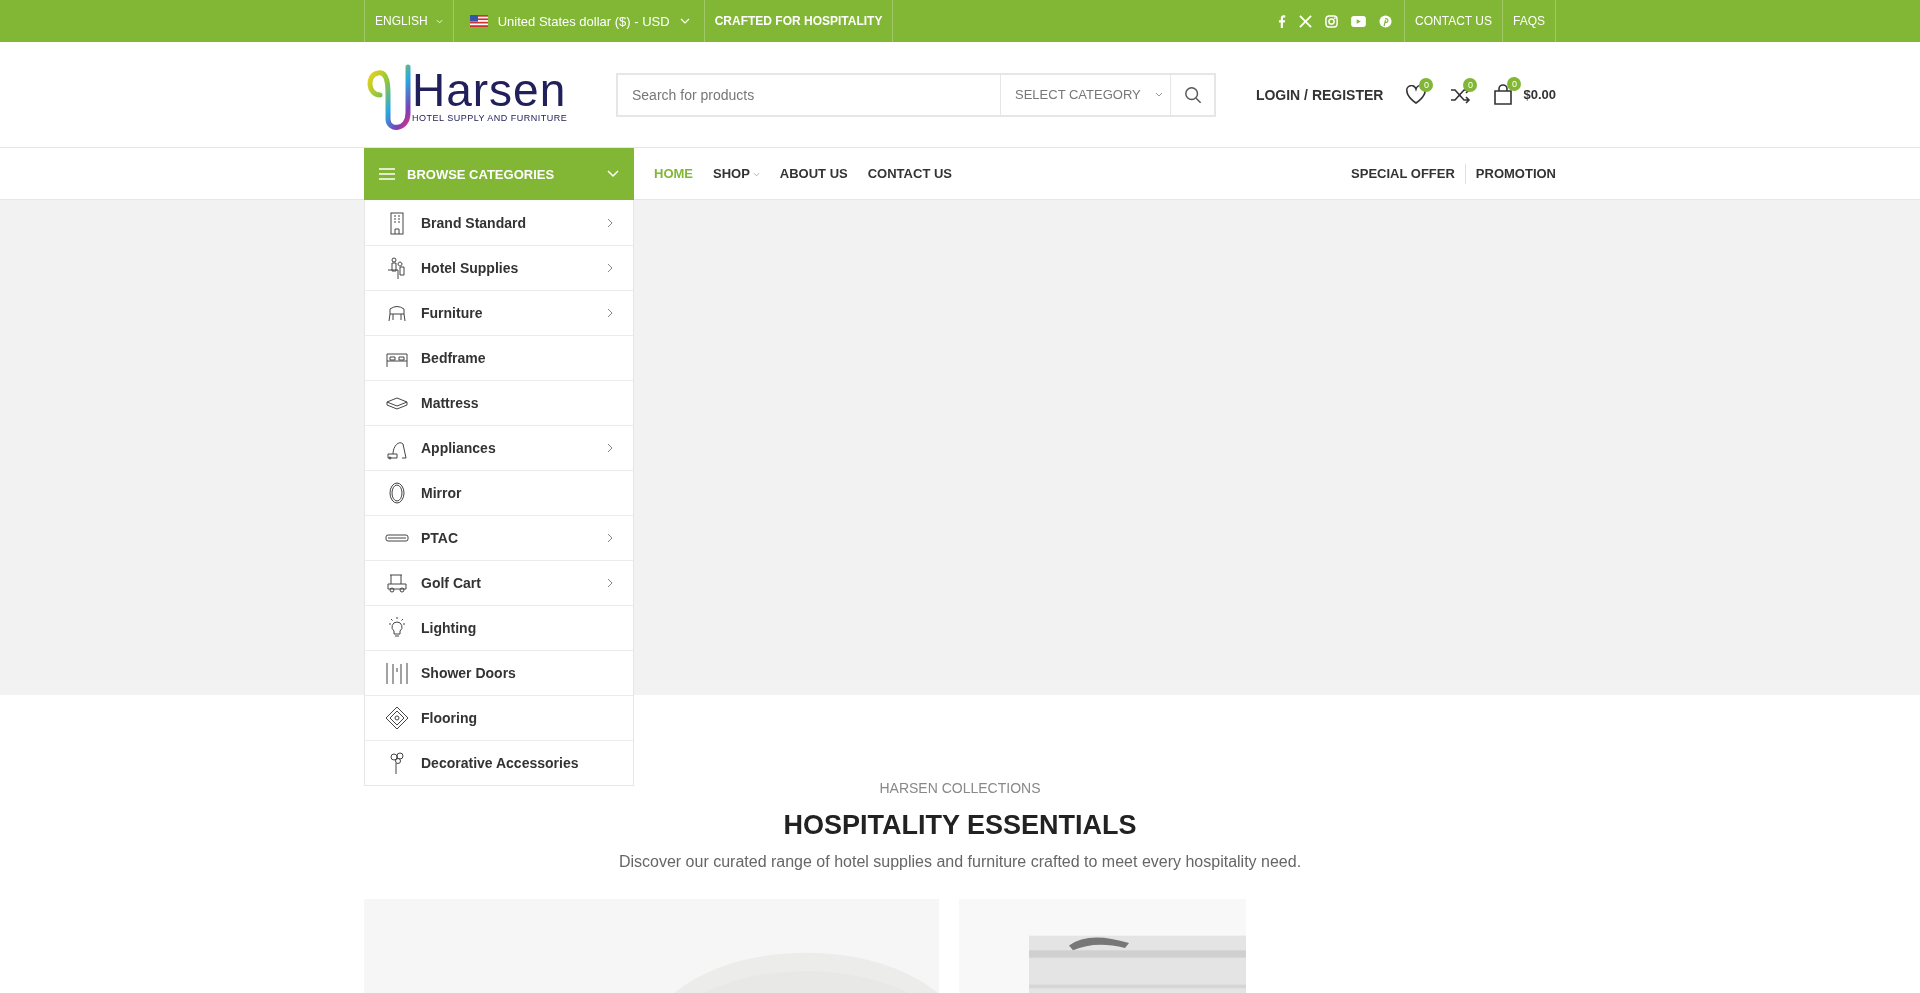 The height and width of the screenshot is (993, 1920). Describe the element at coordinates (499, 492) in the screenshot. I see `category-item: Mirror` at that location.